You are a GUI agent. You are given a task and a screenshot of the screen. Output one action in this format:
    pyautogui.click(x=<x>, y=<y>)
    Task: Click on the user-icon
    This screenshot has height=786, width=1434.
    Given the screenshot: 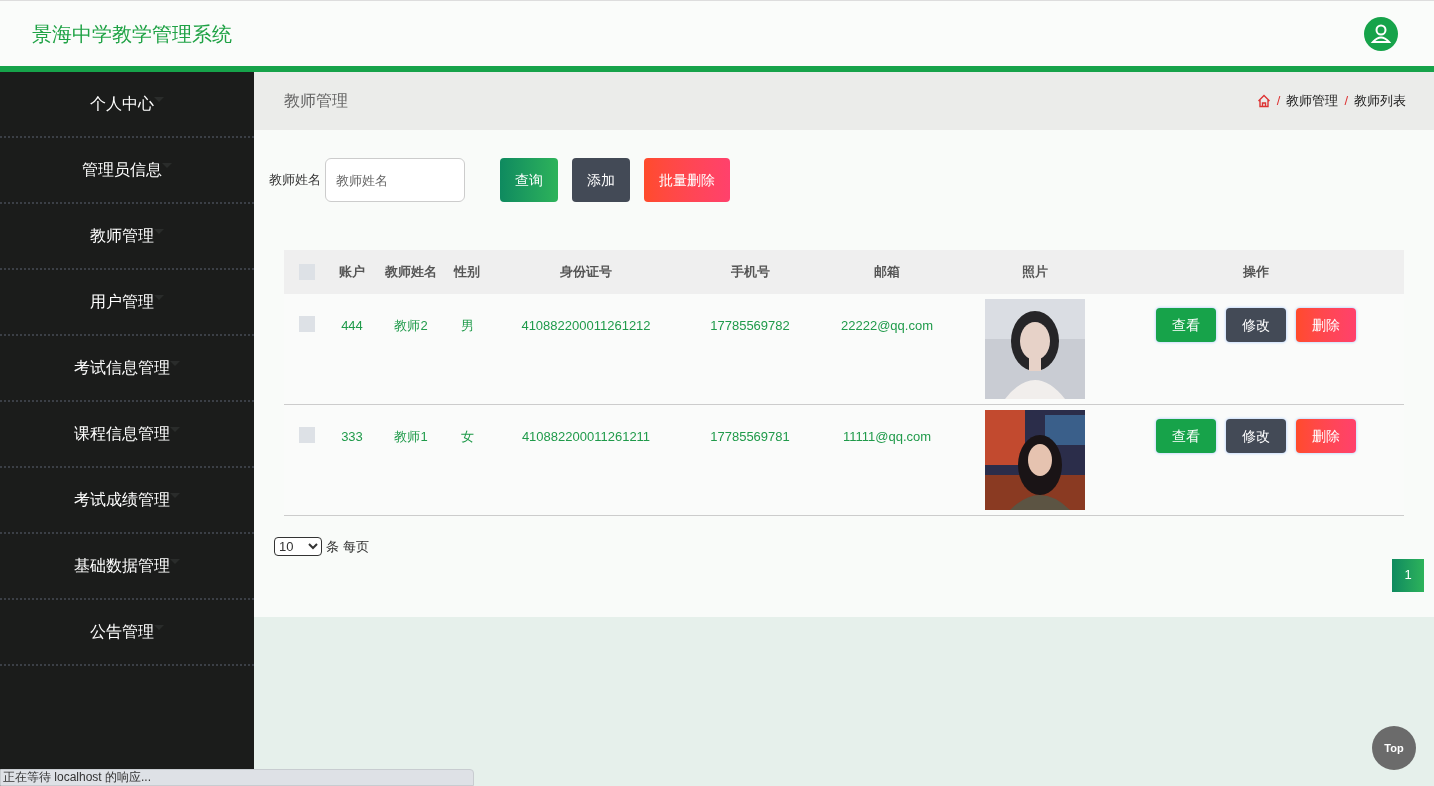 What is the action you would take?
    pyautogui.click(x=1381, y=33)
    